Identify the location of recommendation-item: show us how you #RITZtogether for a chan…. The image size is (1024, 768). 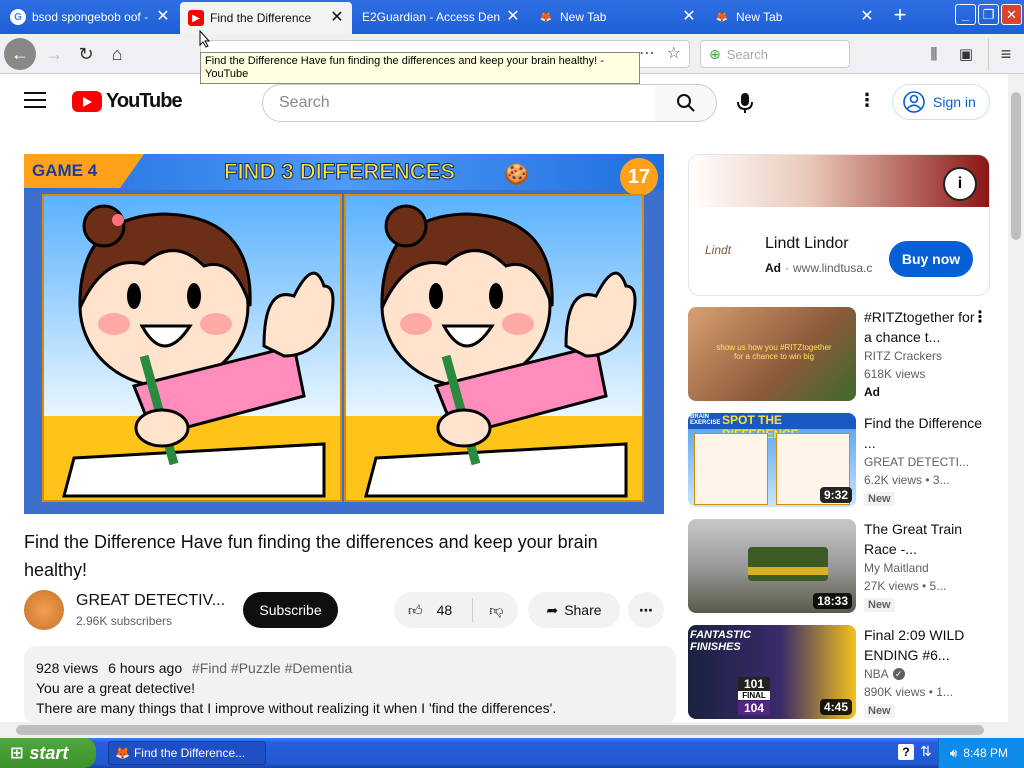
(848, 355).